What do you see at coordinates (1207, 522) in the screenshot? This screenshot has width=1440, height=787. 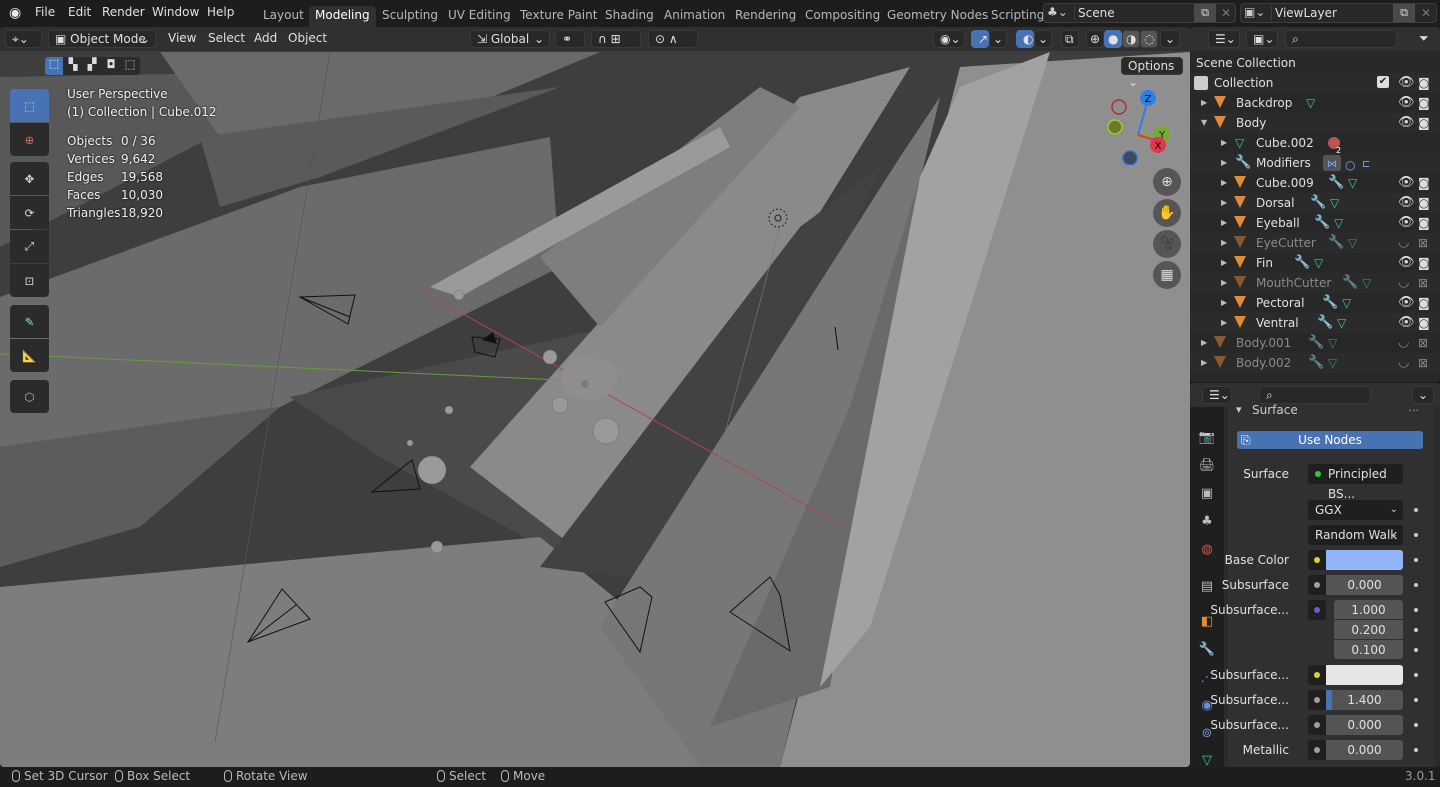 I see `tab-scene-icon: ♣` at bounding box center [1207, 522].